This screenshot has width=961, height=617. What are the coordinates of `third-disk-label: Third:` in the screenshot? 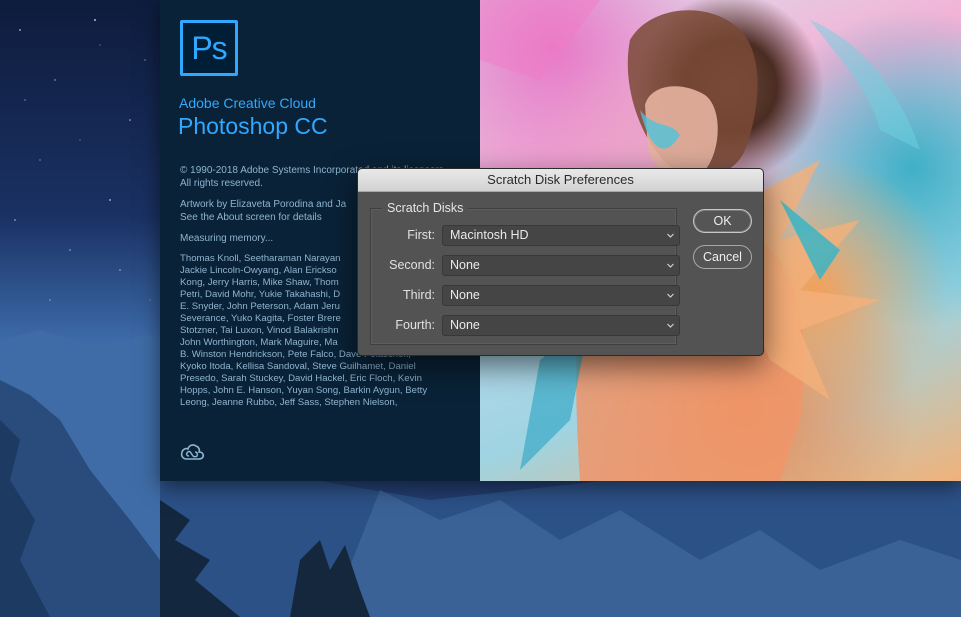 It's located at (419, 295).